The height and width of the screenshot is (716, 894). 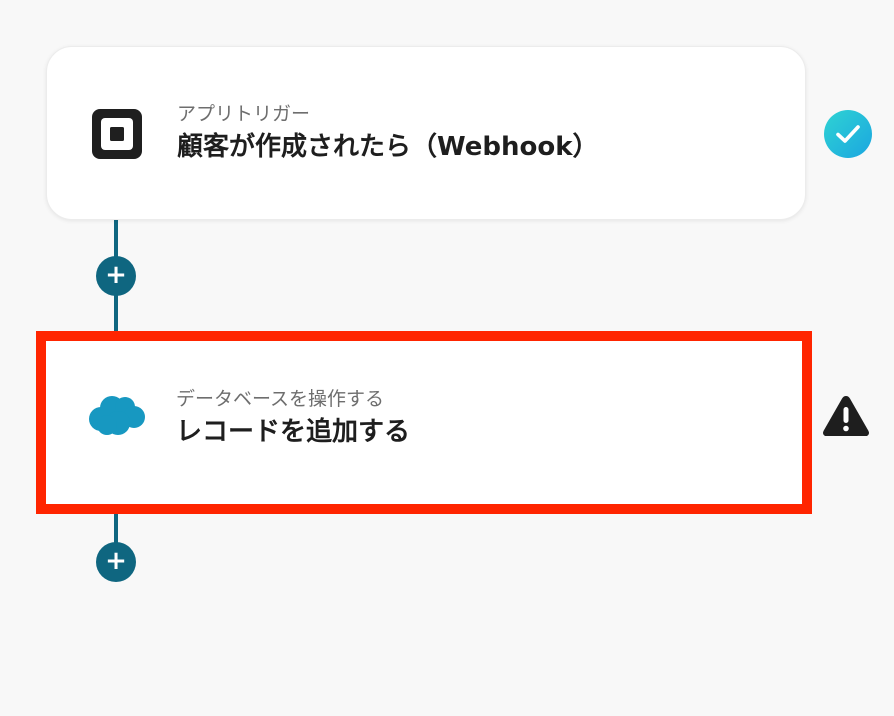 What do you see at coordinates (117, 415) in the screenshot?
I see `salesforce-cloud-icon` at bounding box center [117, 415].